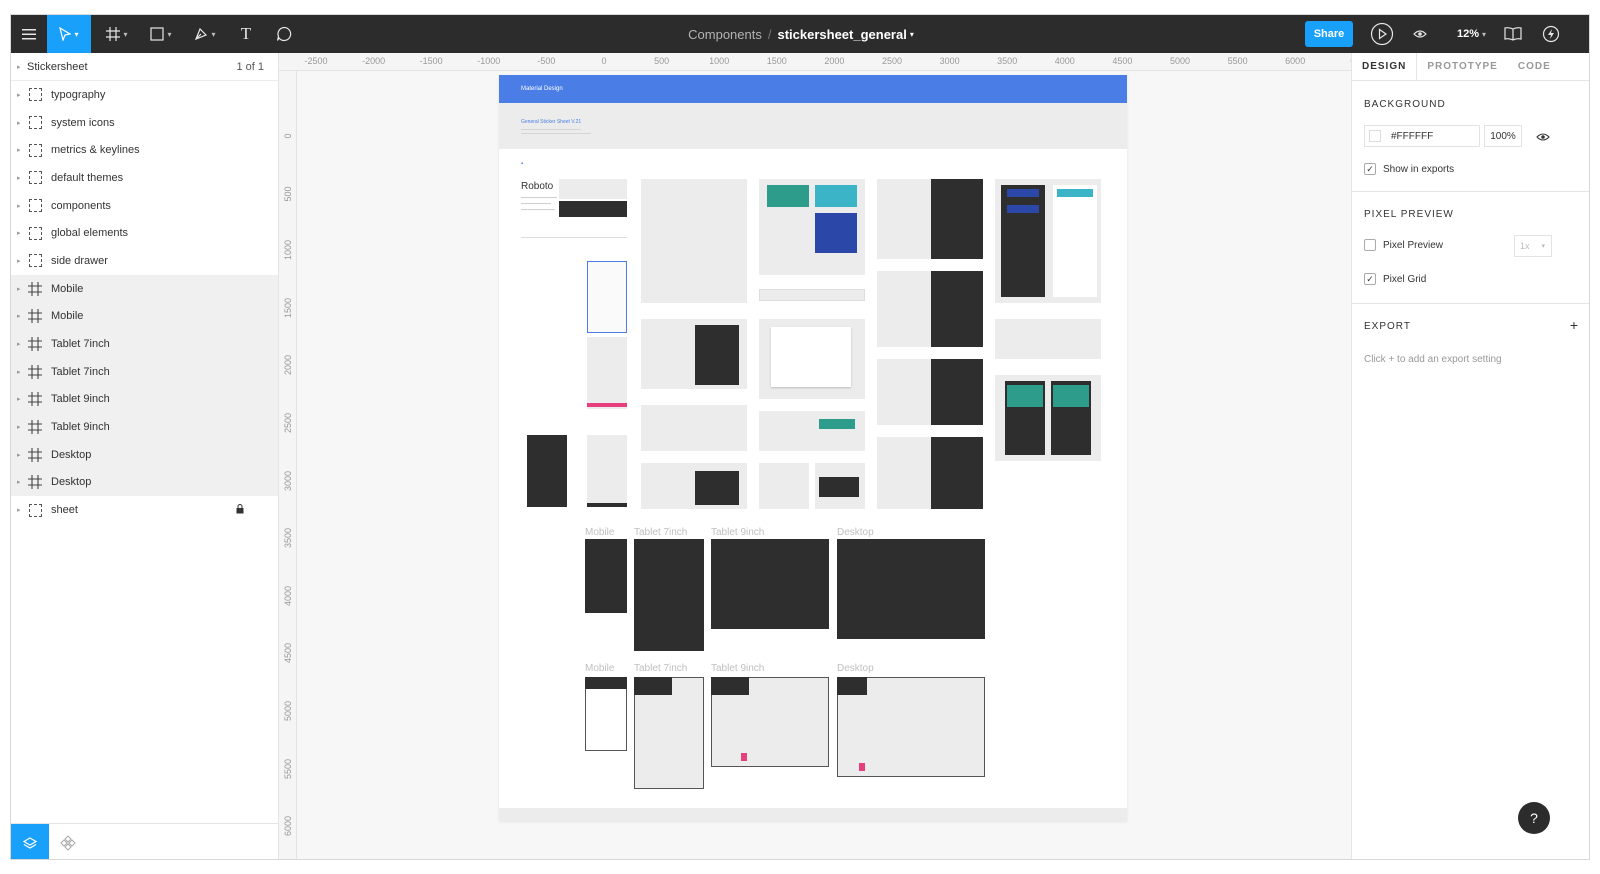 The width and height of the screenshot is (1600, 874). I want to click on pixel-preview-toggle: Pixel Preview, so click(1403, 245).